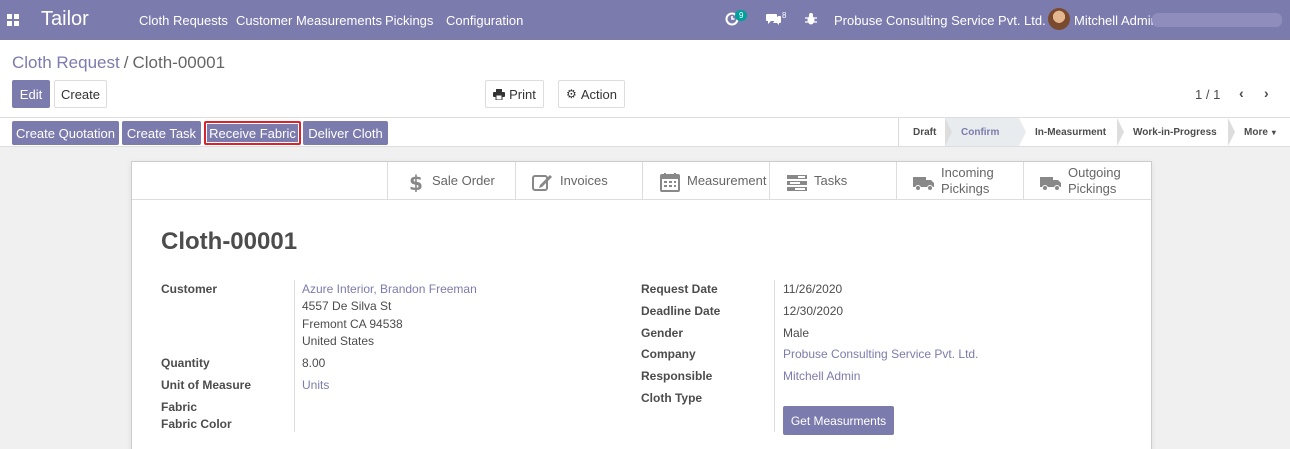 The width and height of the screenshot is (1290, 449). What do you see at coordinates (811, 19) in the screenshot?
I see `bug-icon` at bounding box center [811, 19].